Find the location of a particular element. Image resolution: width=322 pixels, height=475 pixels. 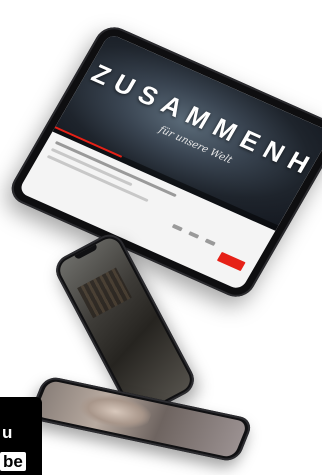

like-icon is located at coordinates (177, 227).